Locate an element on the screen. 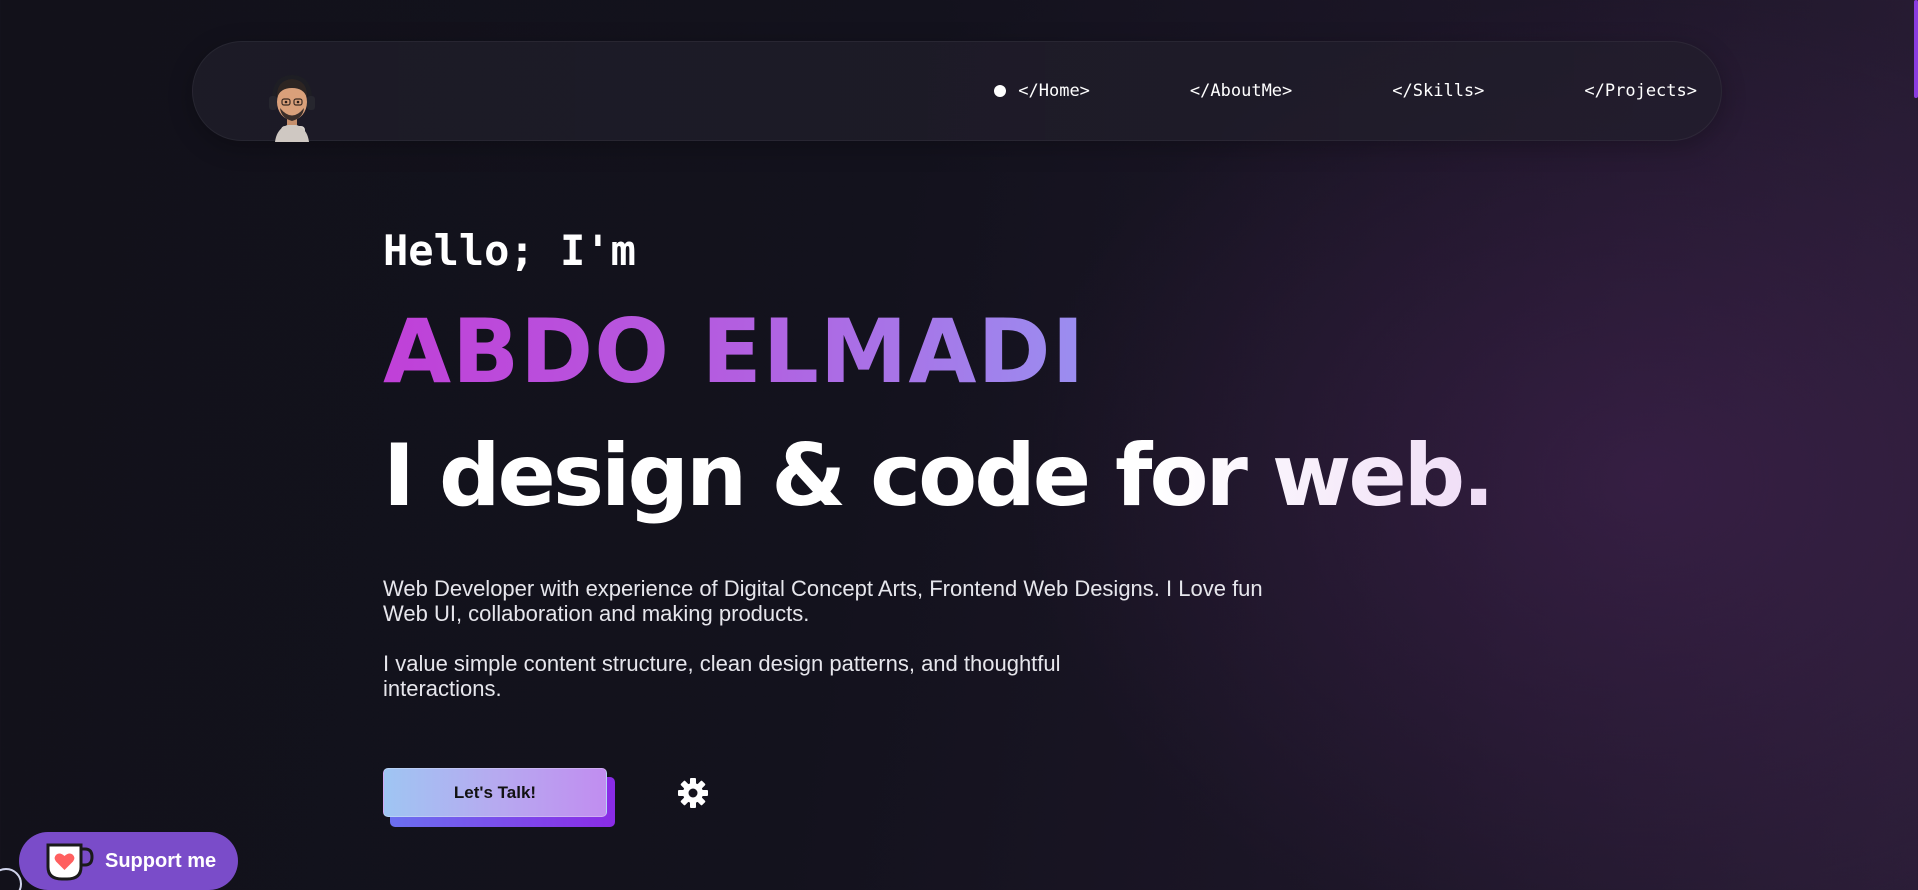 The height and width of the screenshot is (890, 1918). nav-link-label: </Home> is located at coordinates (1054, 91).